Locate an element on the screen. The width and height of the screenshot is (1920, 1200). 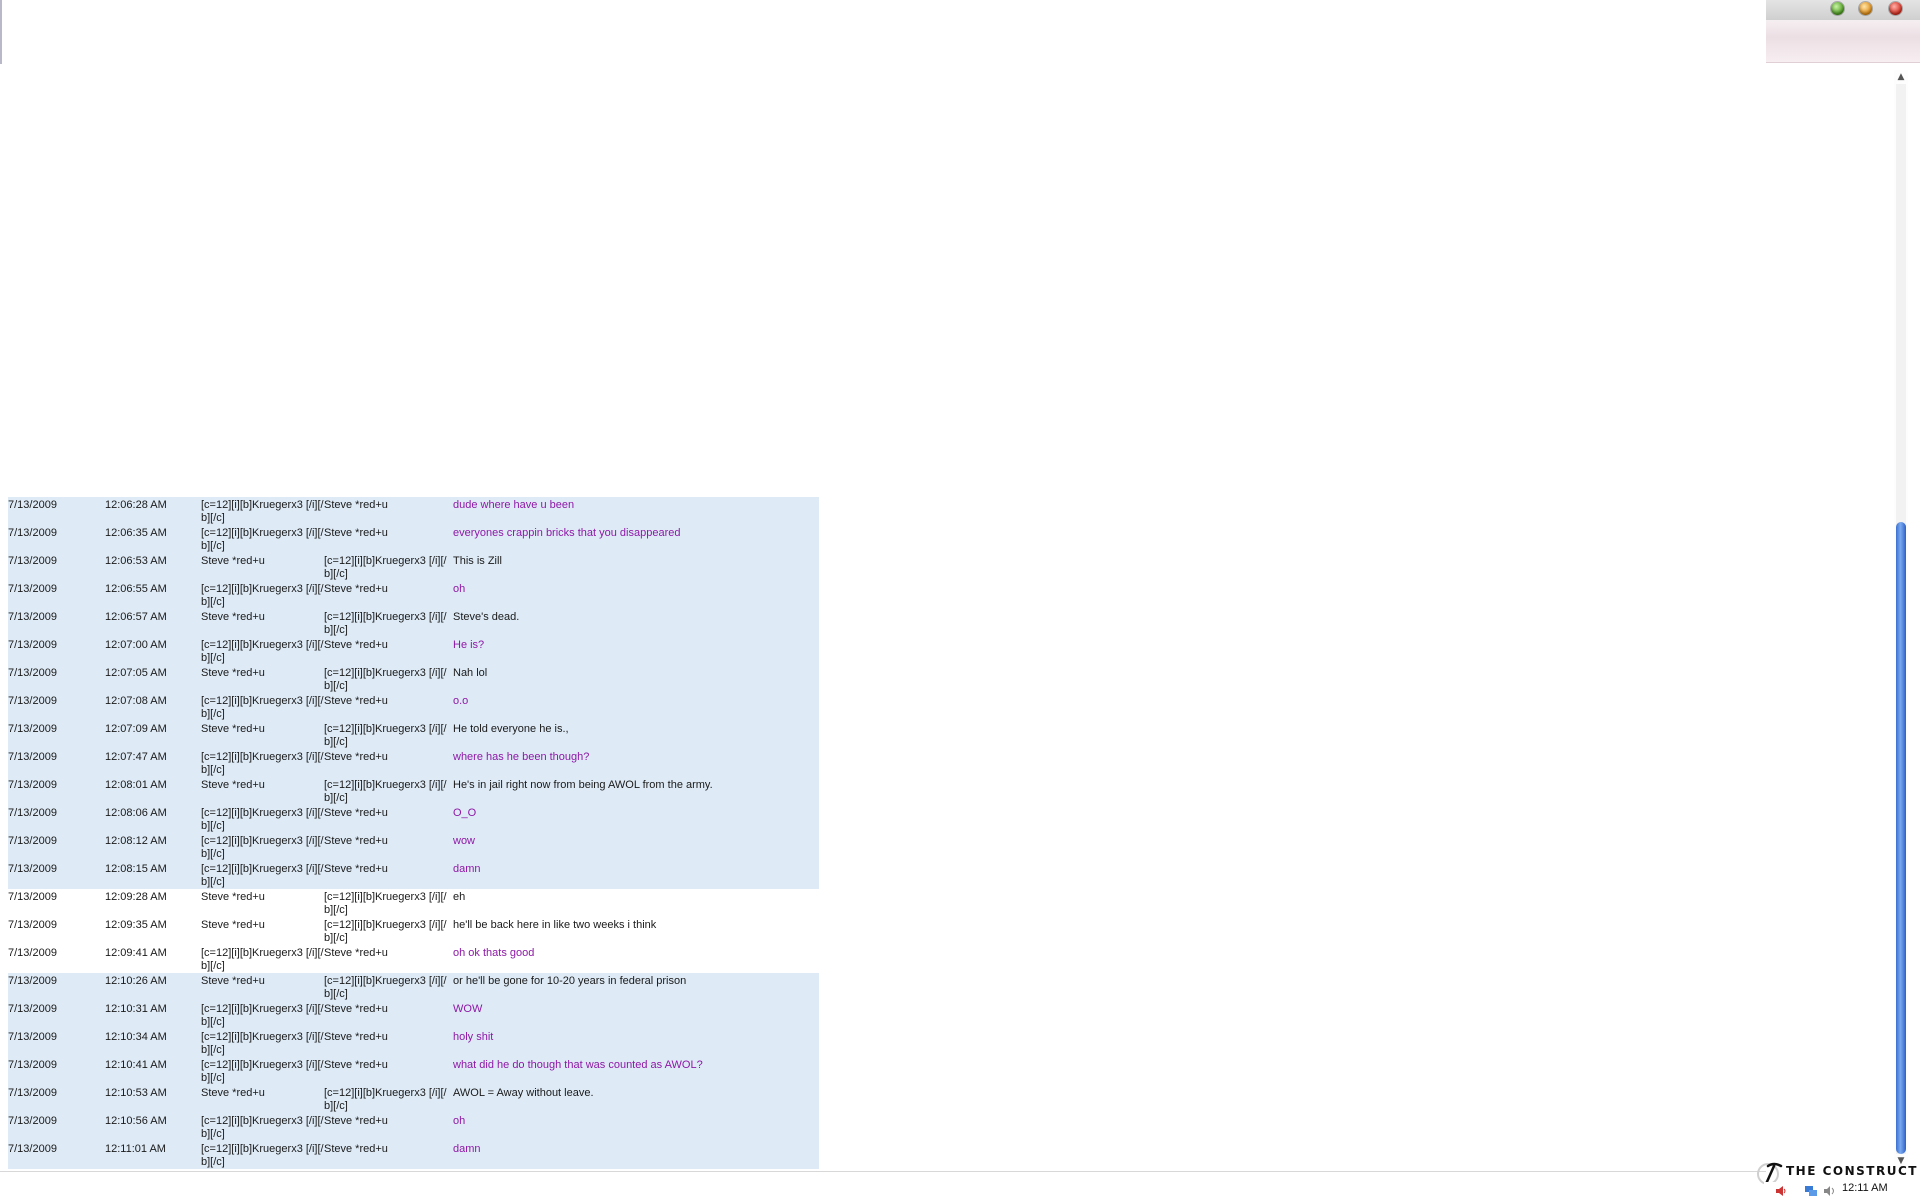
row-time: 12:06:28 AM is located at coordinates (153, 511).